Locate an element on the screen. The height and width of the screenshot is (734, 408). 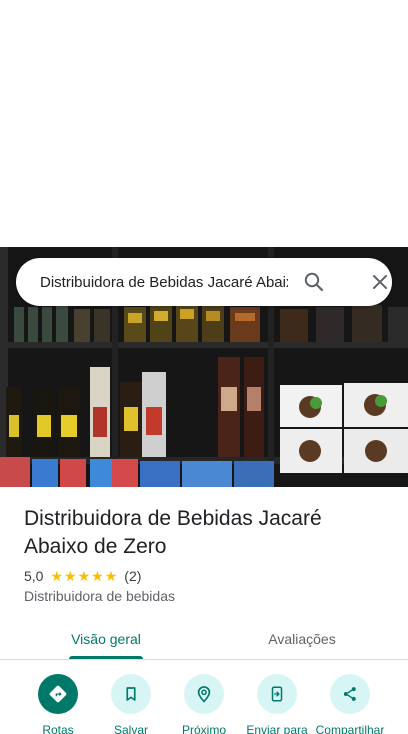
search-icon is located at coordinates (314, 282).